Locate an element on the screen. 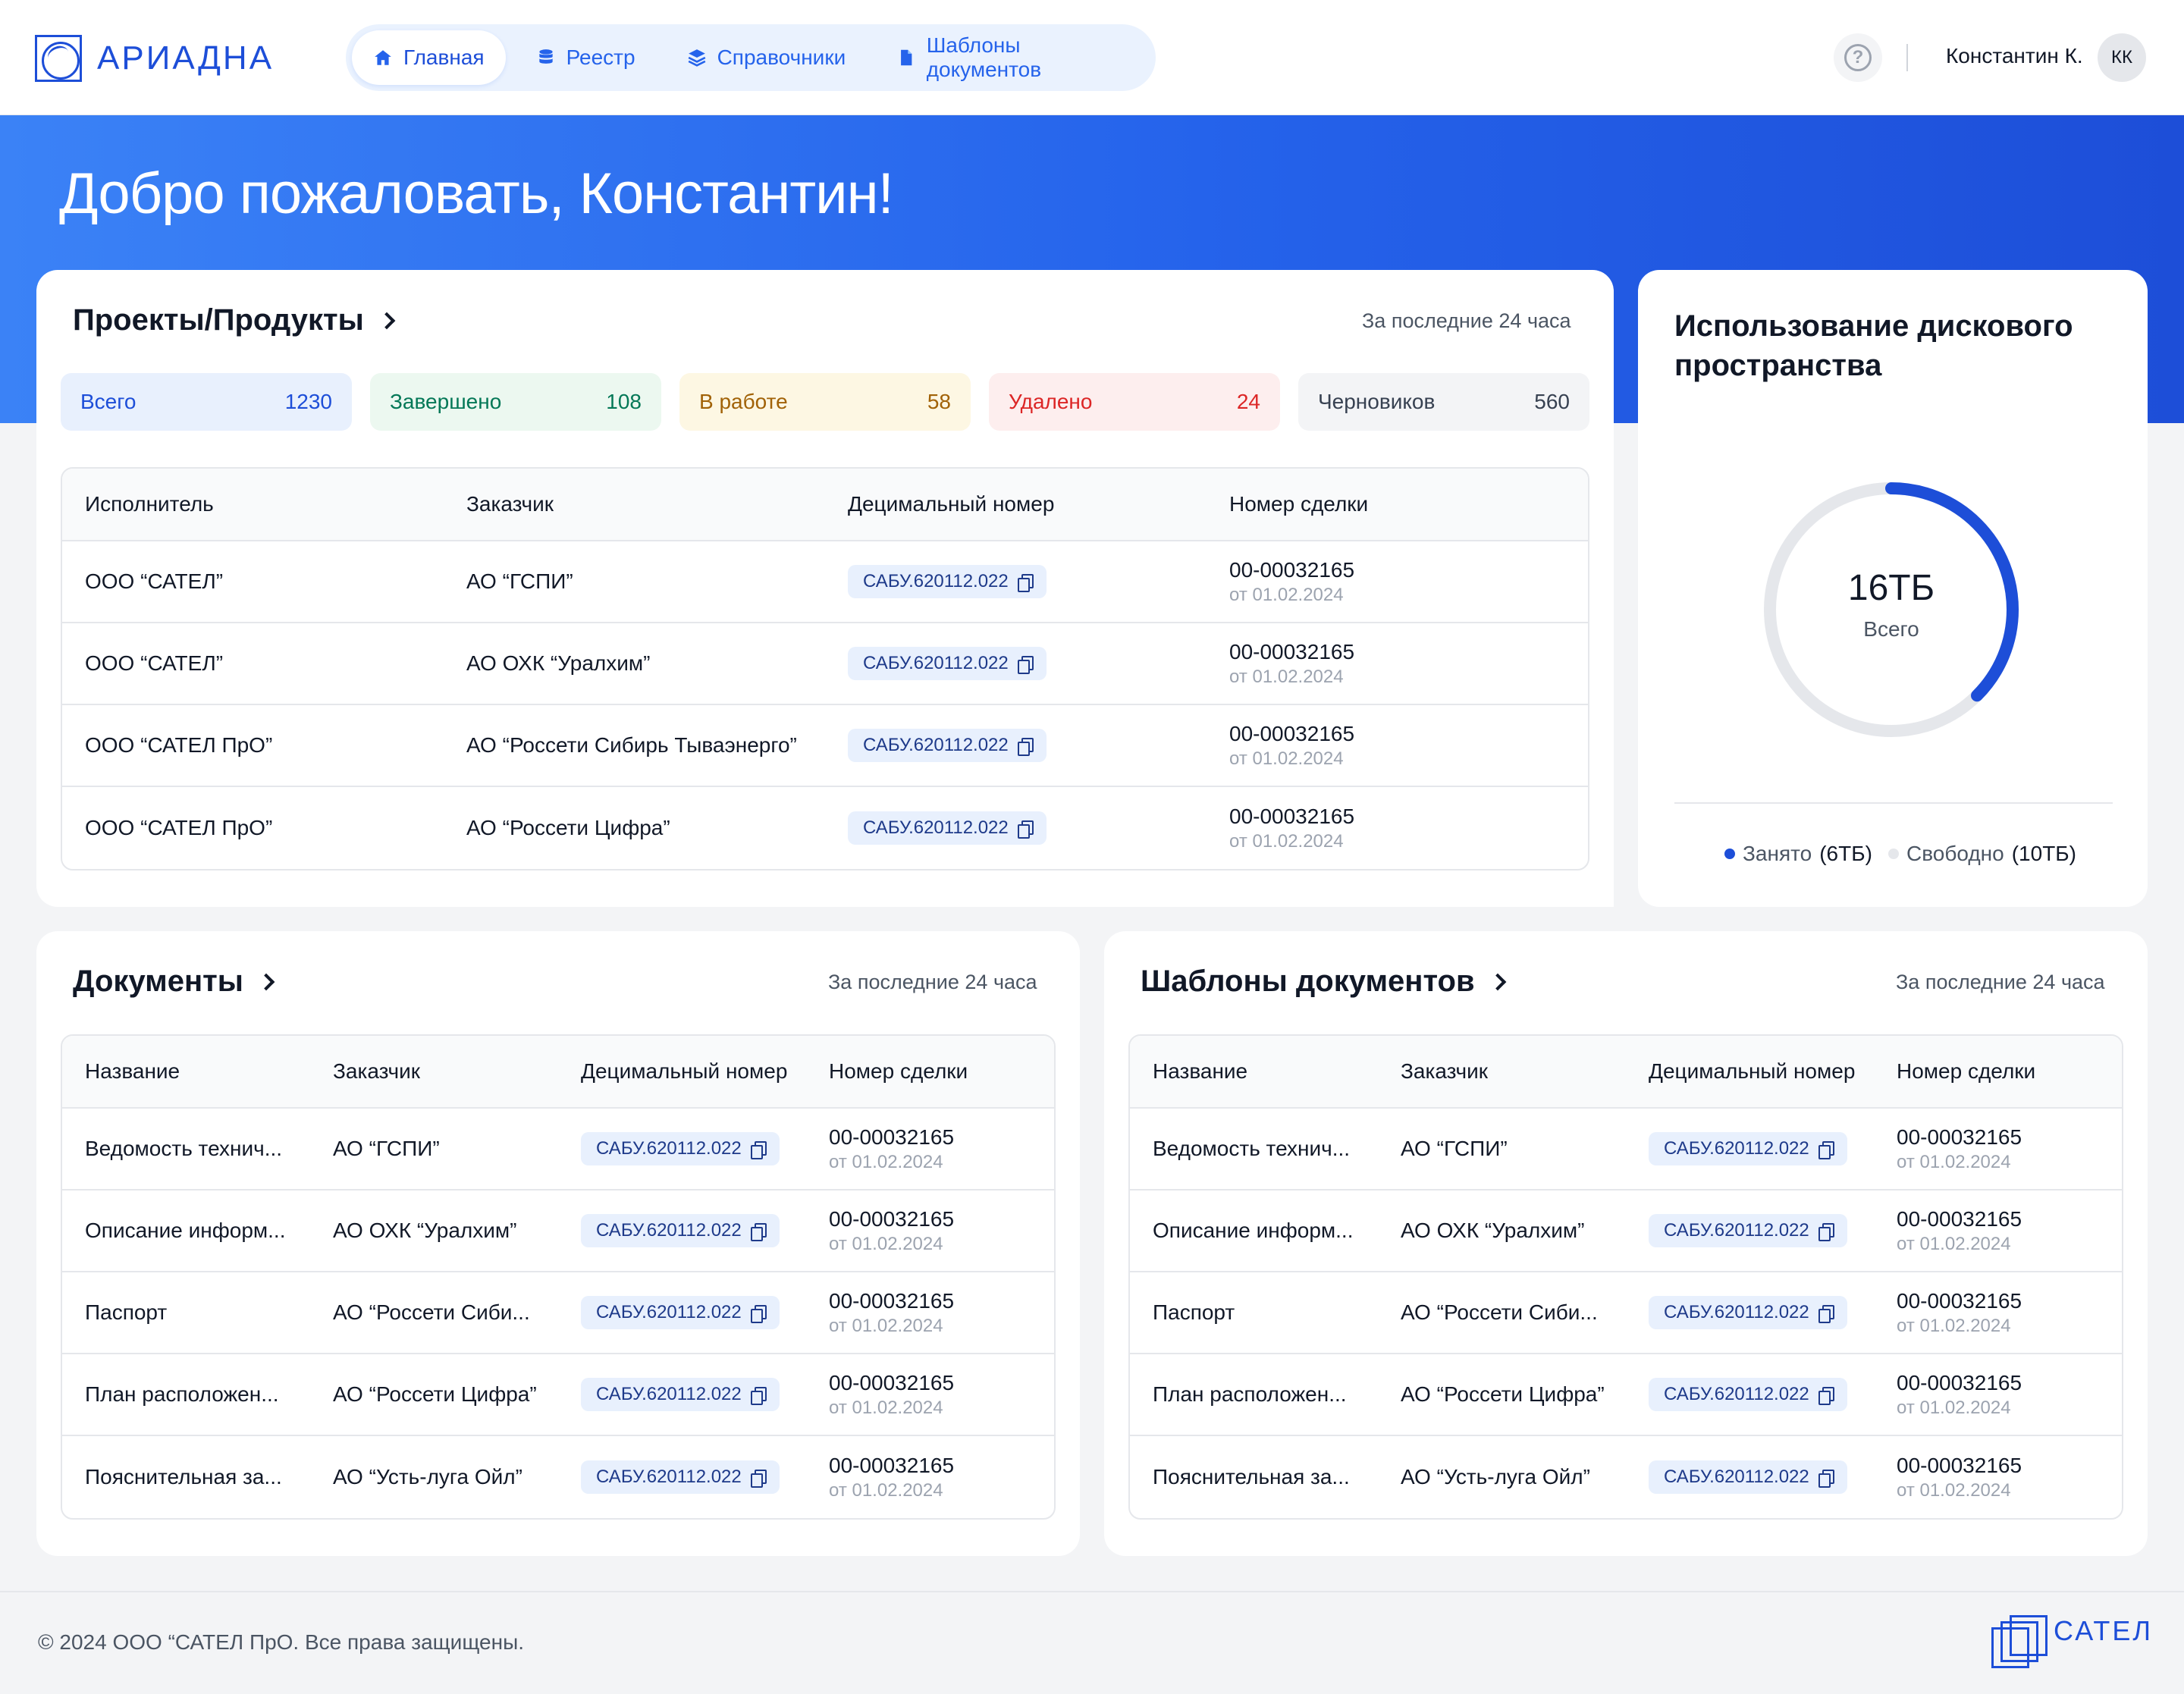 Image resolution: width=2184 pixels, height=1694 pixels. help-button: ? is located at coordinates (1858, 57).